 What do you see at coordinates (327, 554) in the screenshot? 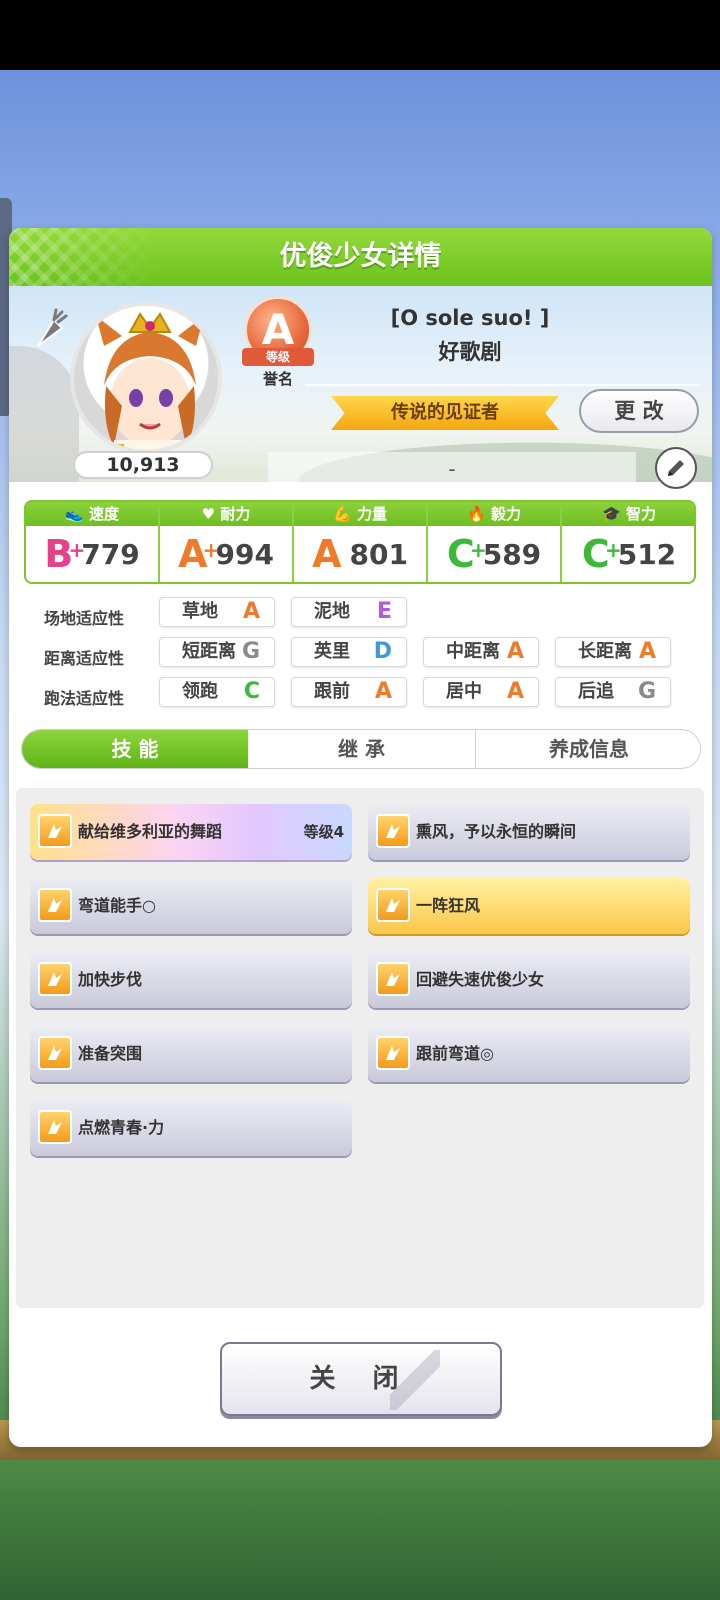
I see `stat-power-grade: A` at bounding box center [327, 554].